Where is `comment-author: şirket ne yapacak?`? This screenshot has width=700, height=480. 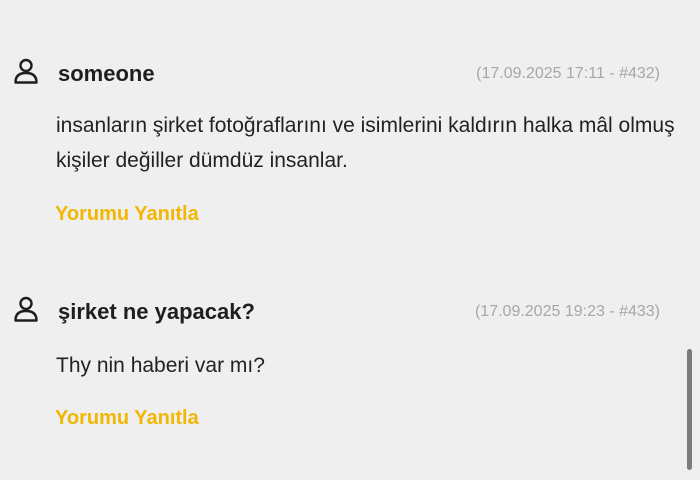
comment-author: şirket ne yapacak? is located at coordinates (156, 311).